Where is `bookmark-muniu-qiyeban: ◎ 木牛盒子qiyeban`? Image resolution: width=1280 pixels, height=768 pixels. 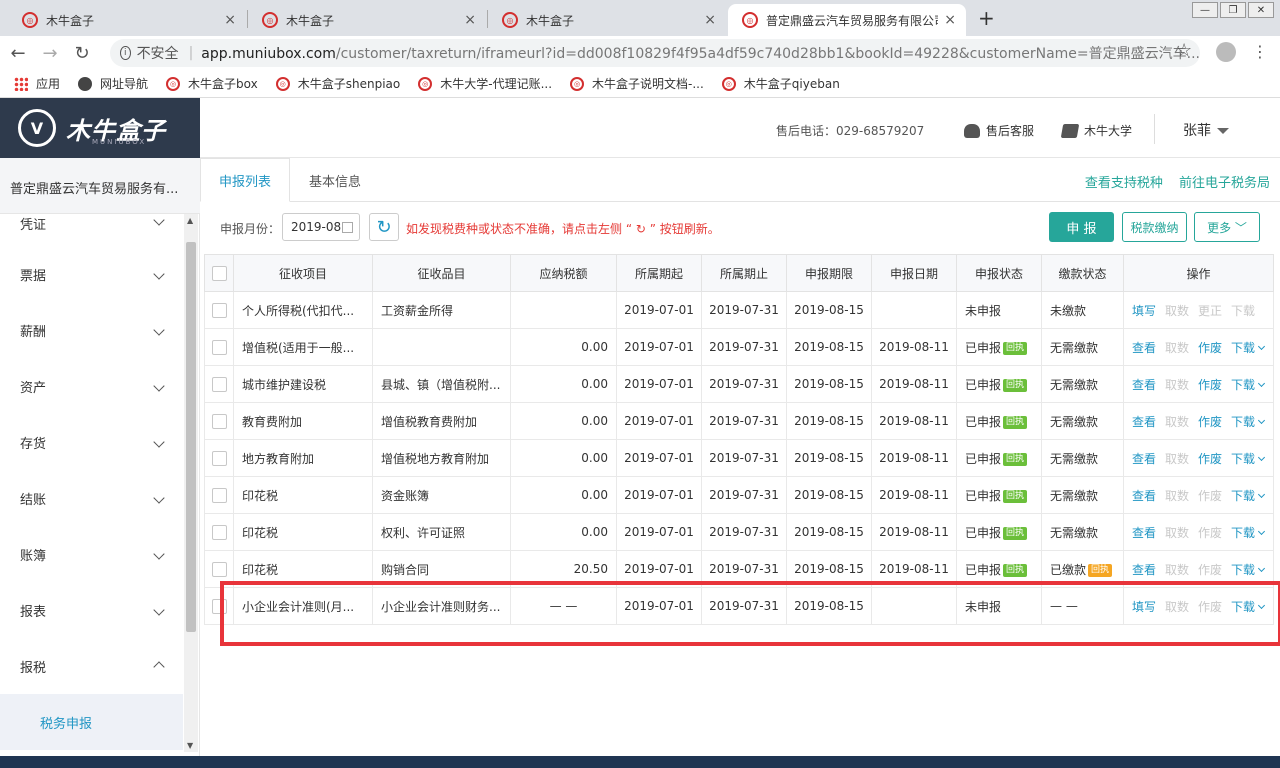
bookmark-muniu-qiyeban: ◎ 木牛盒子qiyeban is located at coordinates (780, 83).